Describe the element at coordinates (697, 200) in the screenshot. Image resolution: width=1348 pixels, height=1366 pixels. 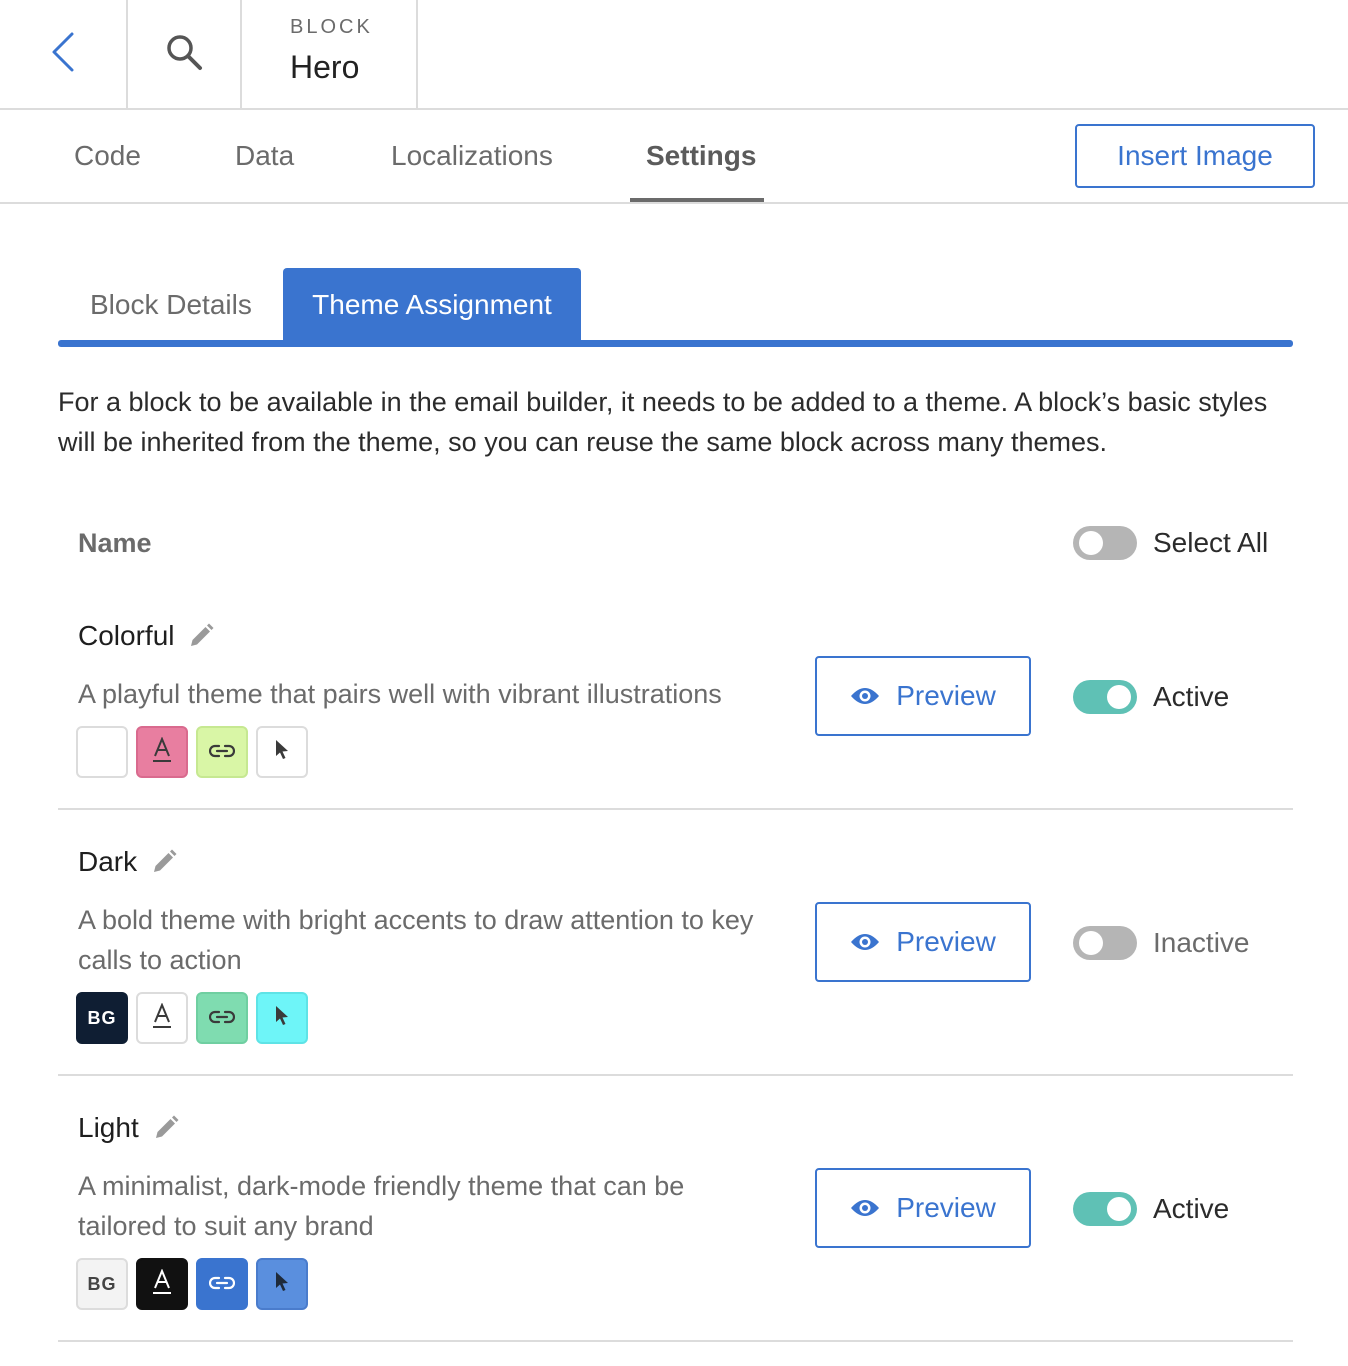
I see `active-tab-indicator` at that location.